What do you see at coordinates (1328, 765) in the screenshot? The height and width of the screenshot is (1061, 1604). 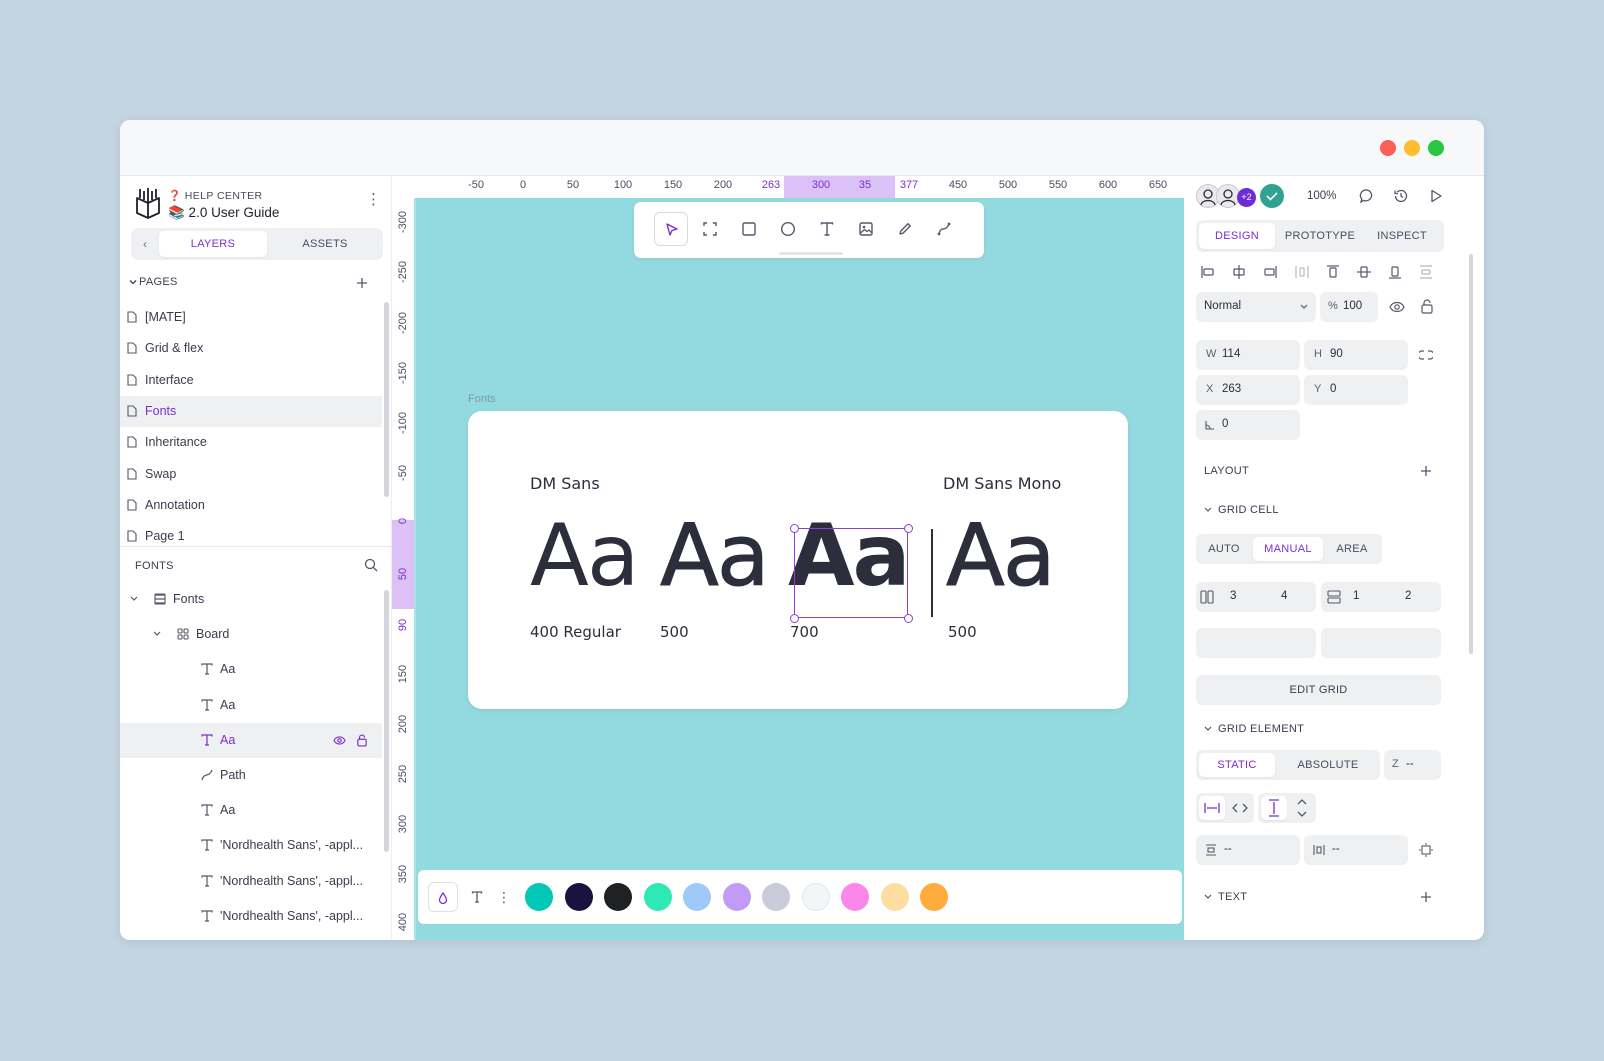 I see `position-absolute: ABSOLUTE` at bounding box center [1328, 765].